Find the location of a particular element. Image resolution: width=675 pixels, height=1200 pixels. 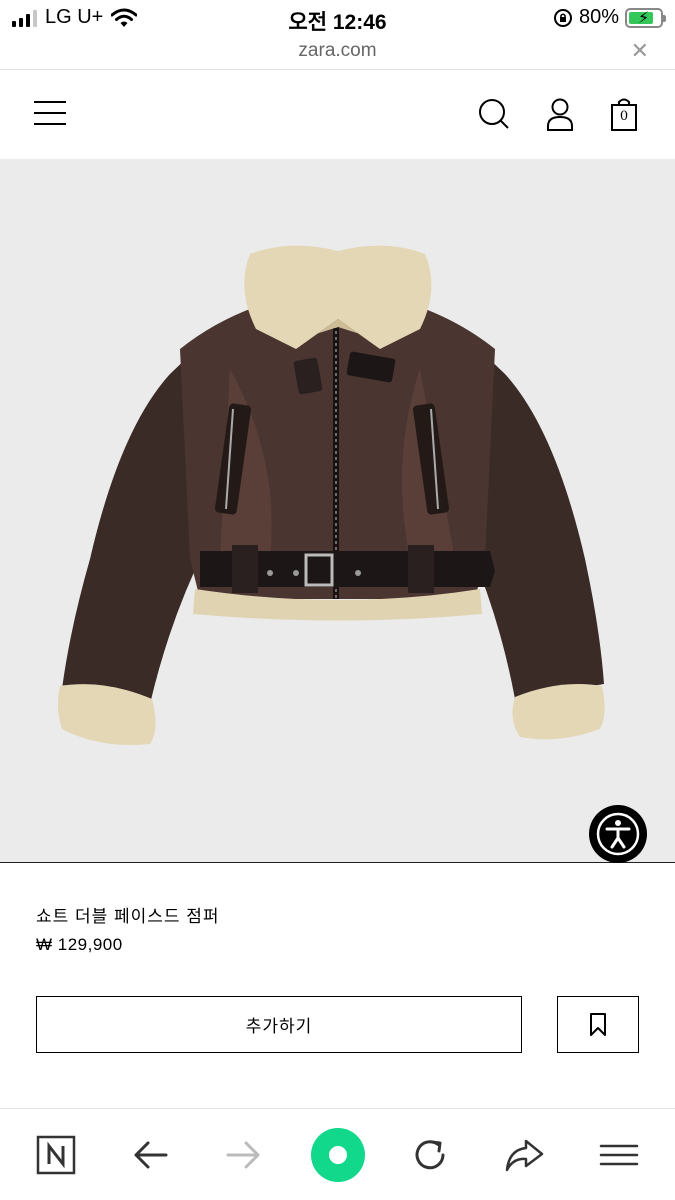

accessibility-button is located at coordinates (618, 834).